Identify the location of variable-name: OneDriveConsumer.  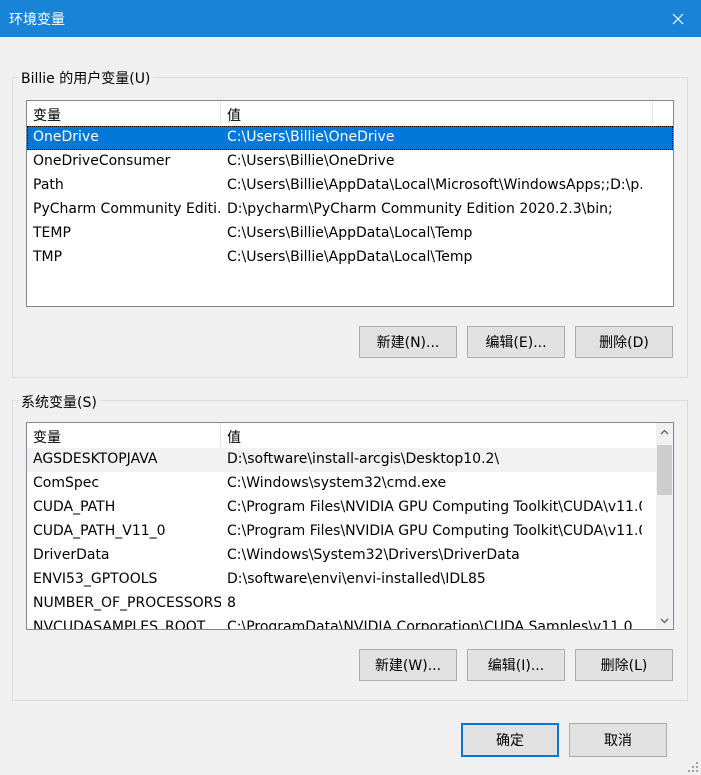
(102, 161).